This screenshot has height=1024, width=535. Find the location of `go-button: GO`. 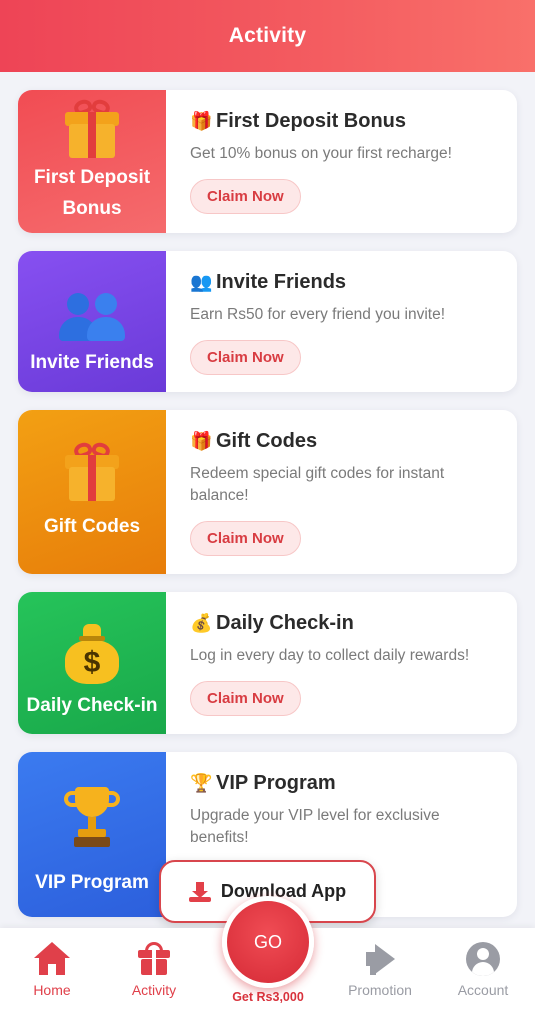

go-button: GO is located at coordinates (268, 942).